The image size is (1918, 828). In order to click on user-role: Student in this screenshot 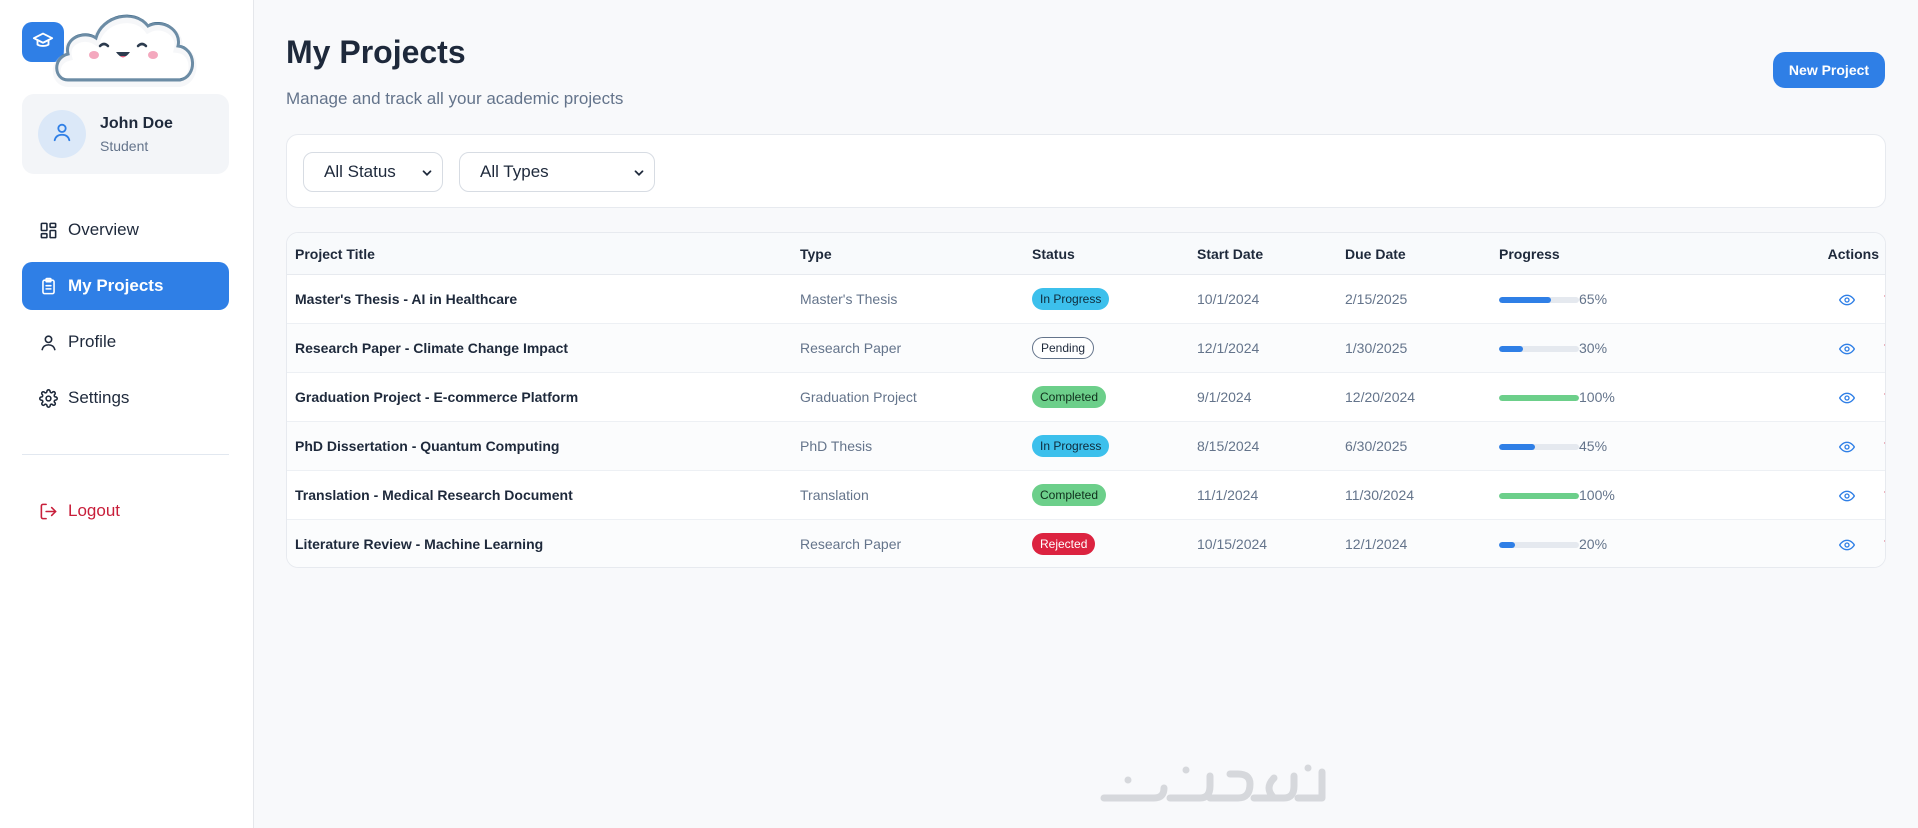, I will do `click(124, 145)`.